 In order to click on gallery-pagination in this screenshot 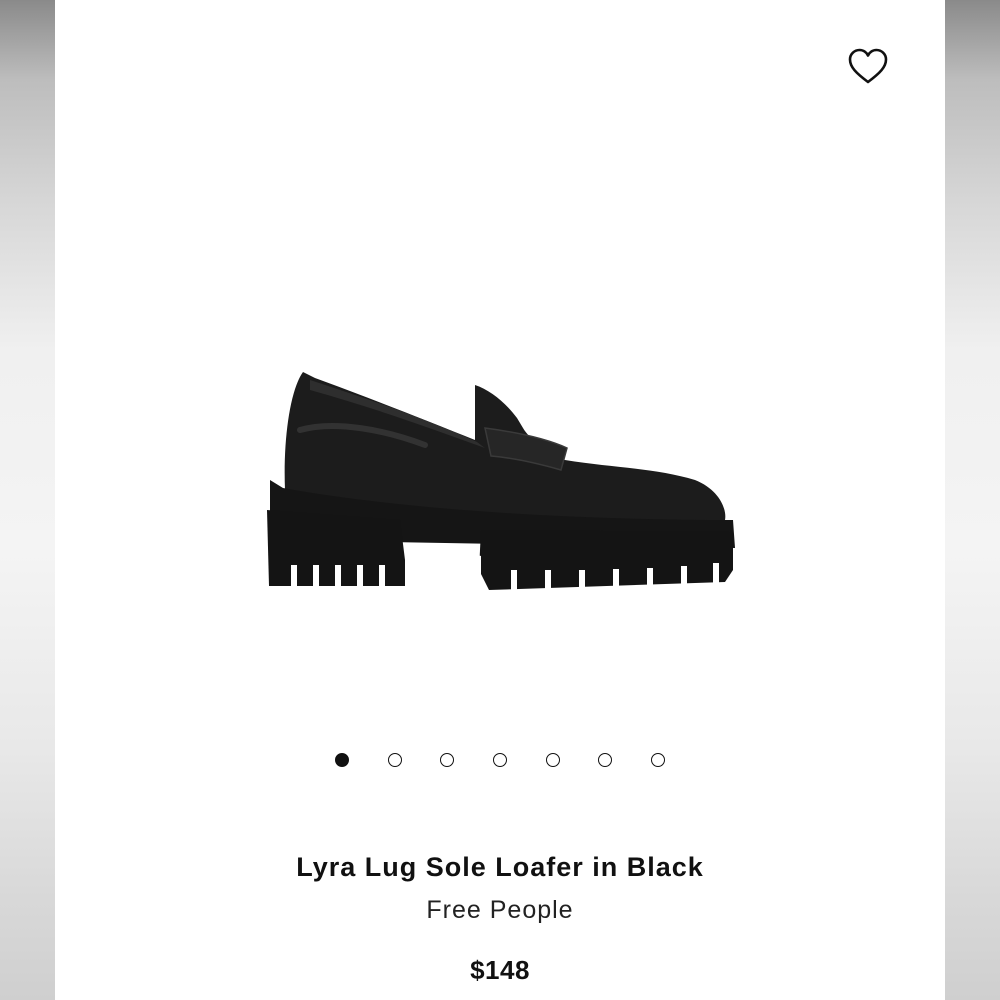, I will do `click(500, 760)`.